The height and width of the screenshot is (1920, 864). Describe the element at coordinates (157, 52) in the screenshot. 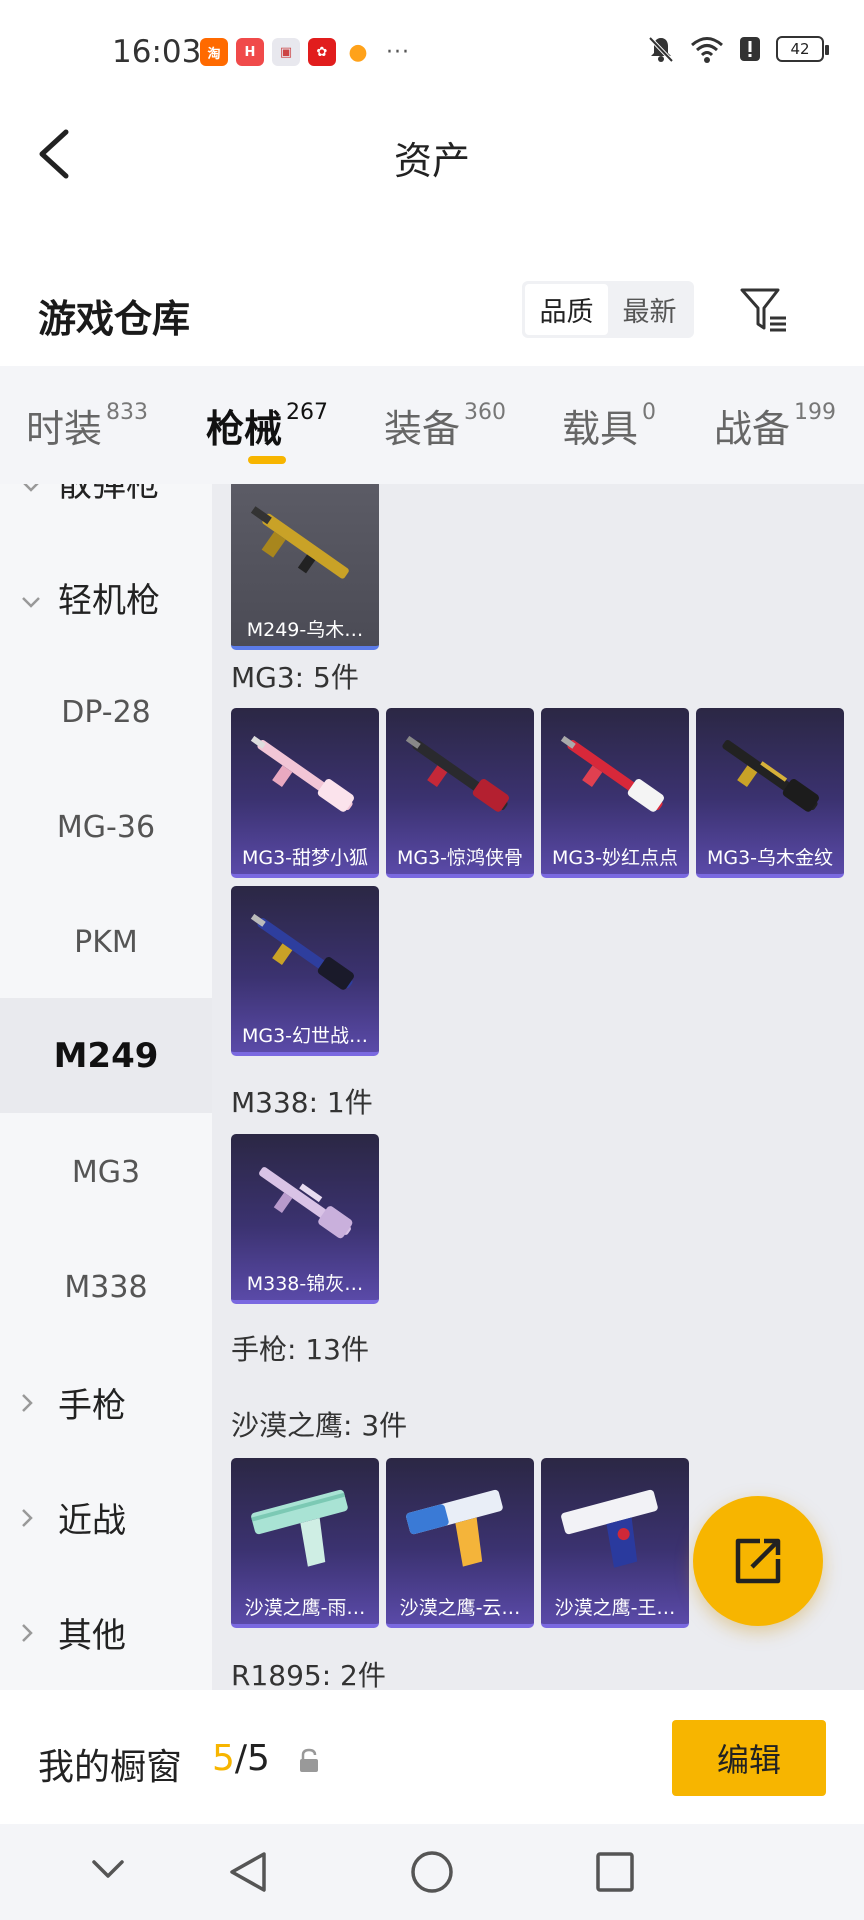

I see `status-time: 16:03` at that location.